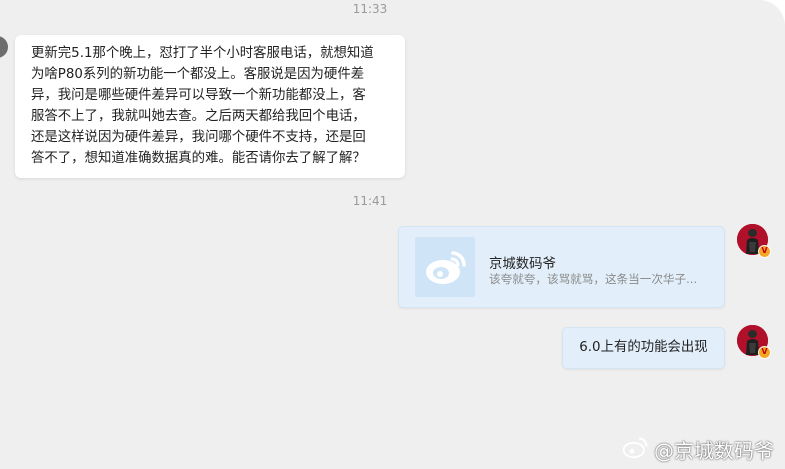 Image resolution: width=785 pixels, height=469 pixels. Describe the element at coordinates (370, 9) in the screenshot. I see `message-timestamp: 11:33` at that location.